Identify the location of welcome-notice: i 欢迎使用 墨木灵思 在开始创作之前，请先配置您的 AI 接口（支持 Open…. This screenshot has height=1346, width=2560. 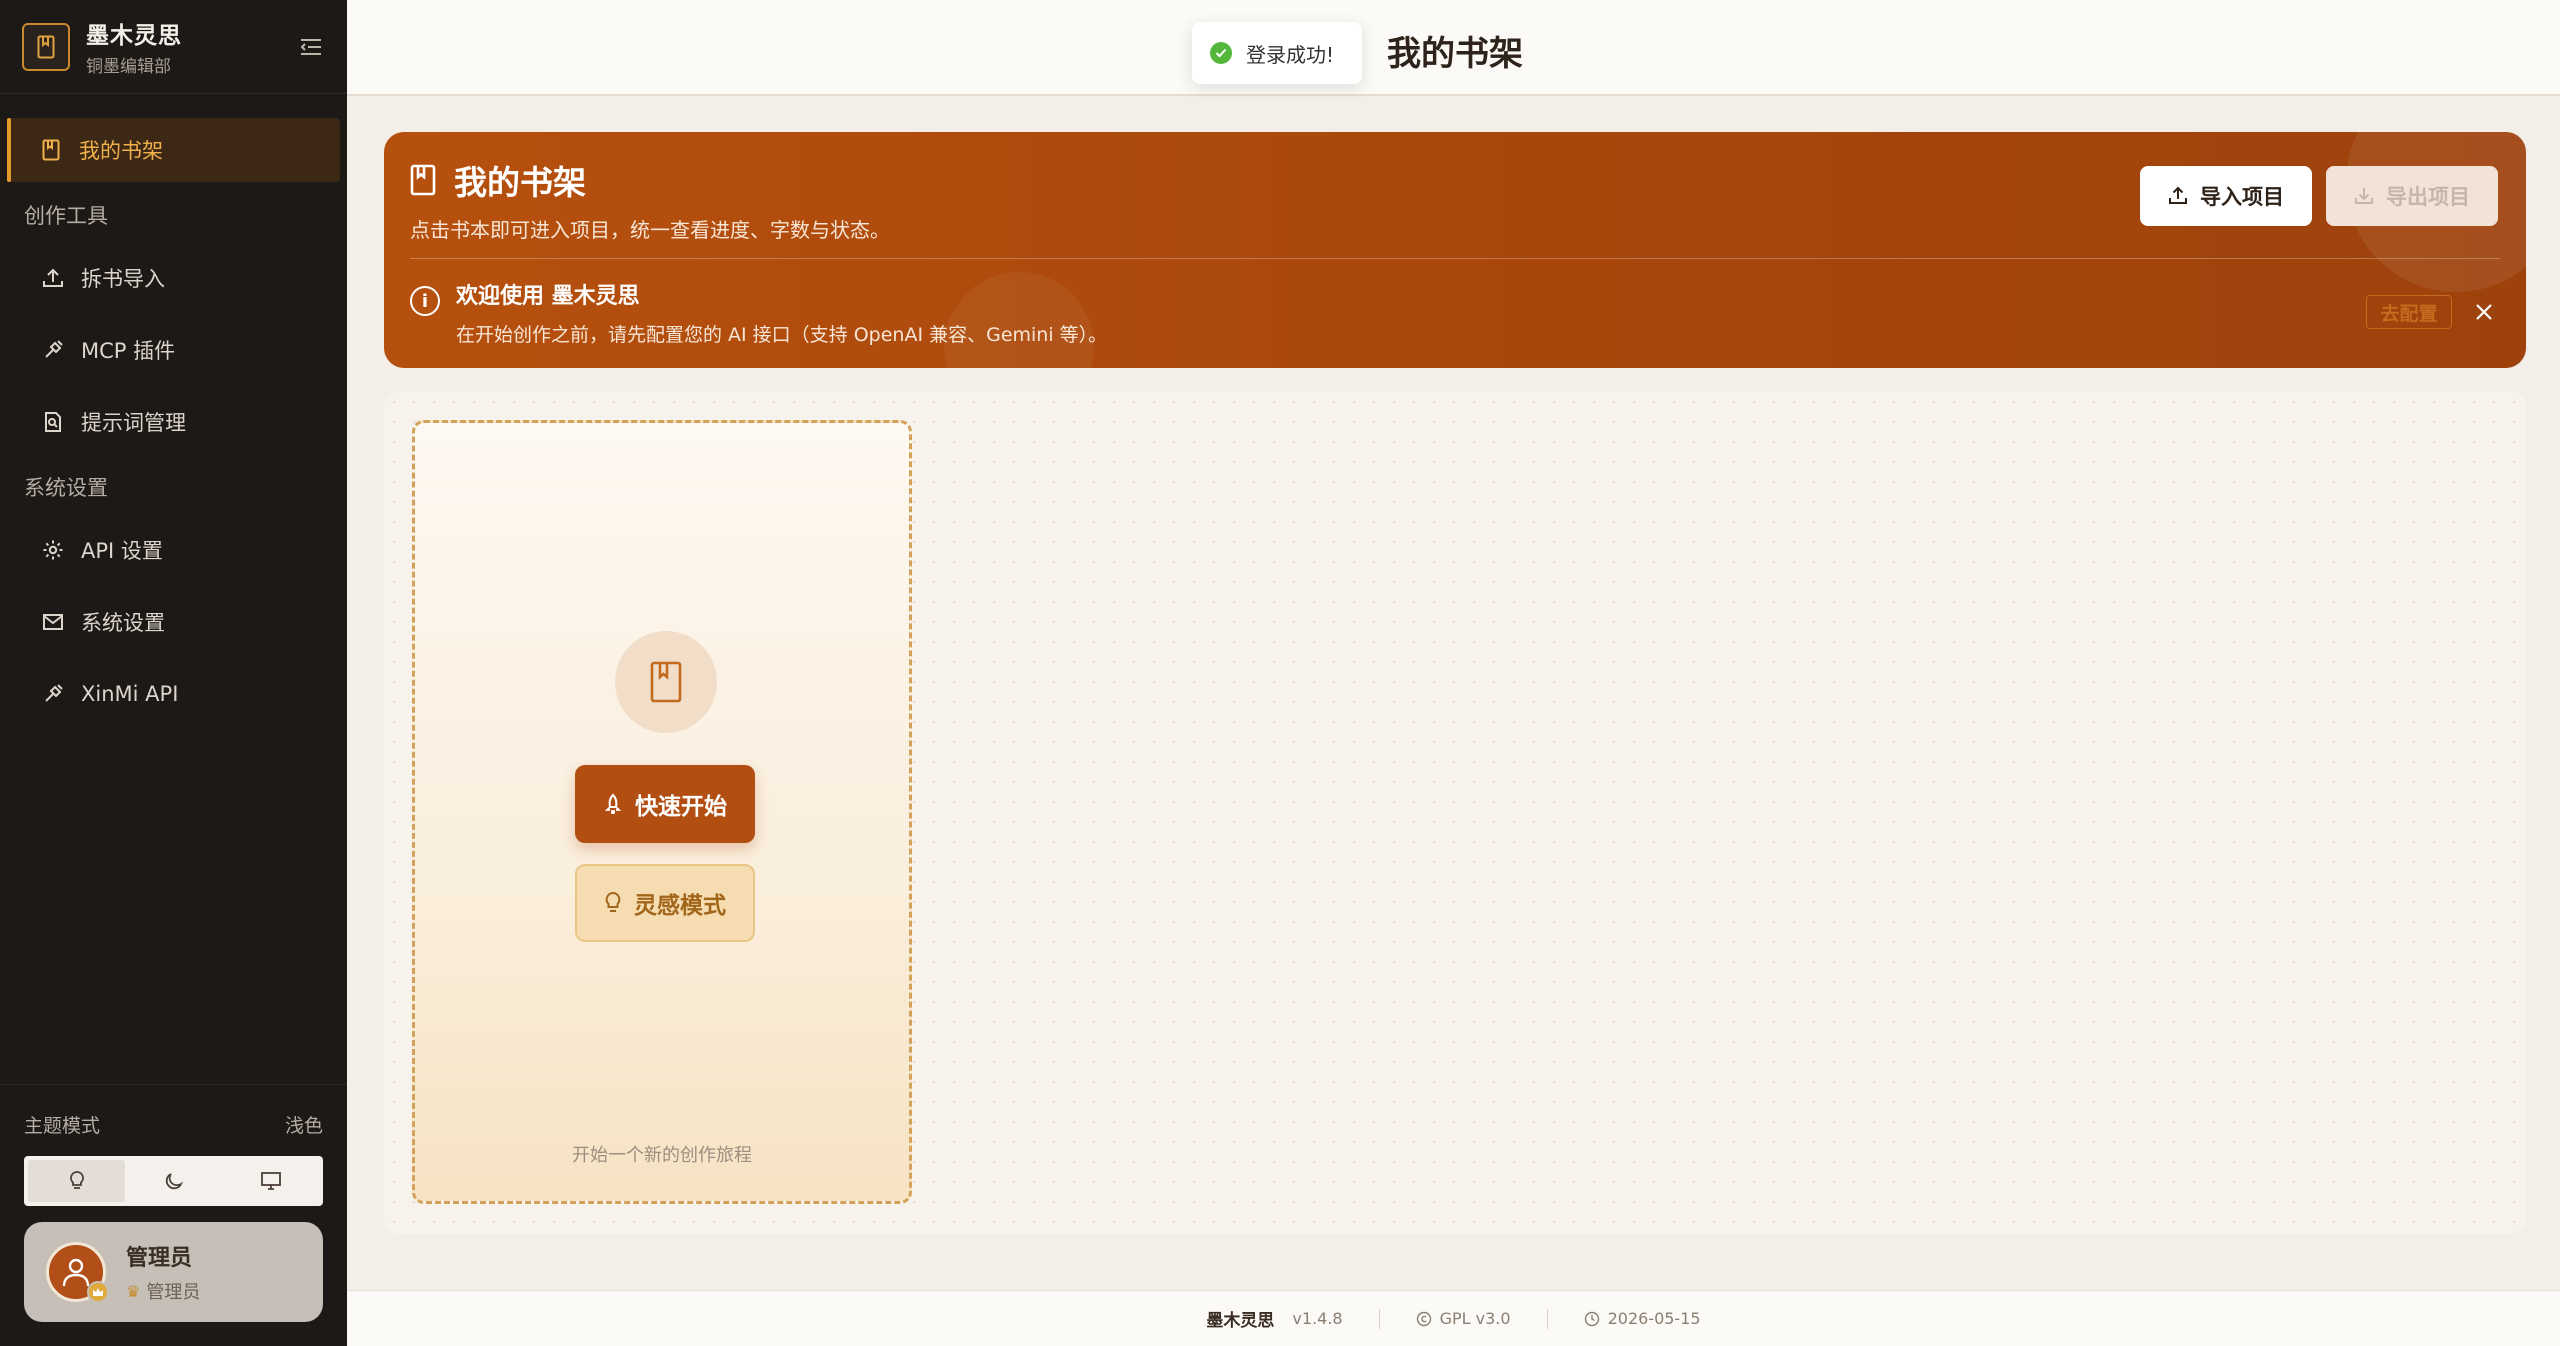
(758, 312).